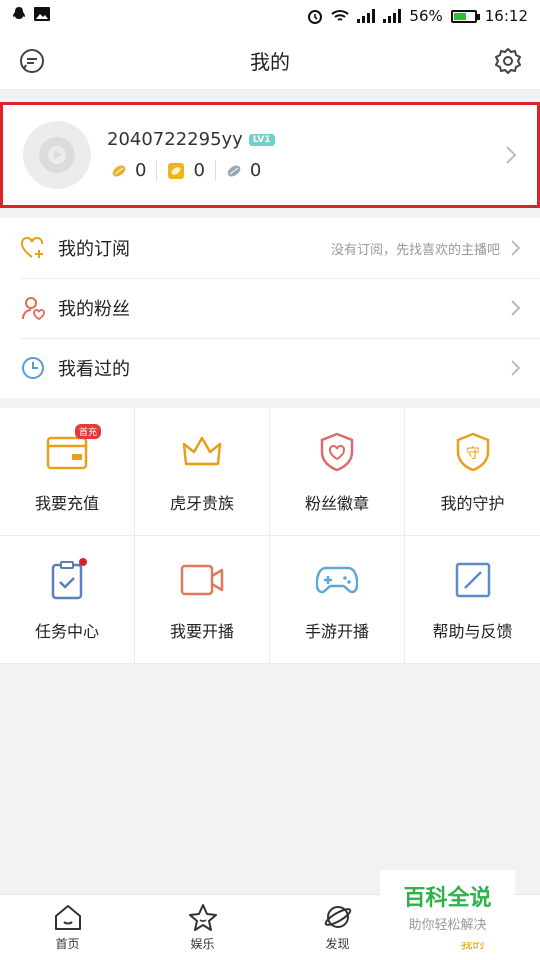 This screenshot has width=540, height=960. What do you see at coordinates (315, 16) in the screenshot?
I see `alarm-icon` at bounding box center [315, 16].